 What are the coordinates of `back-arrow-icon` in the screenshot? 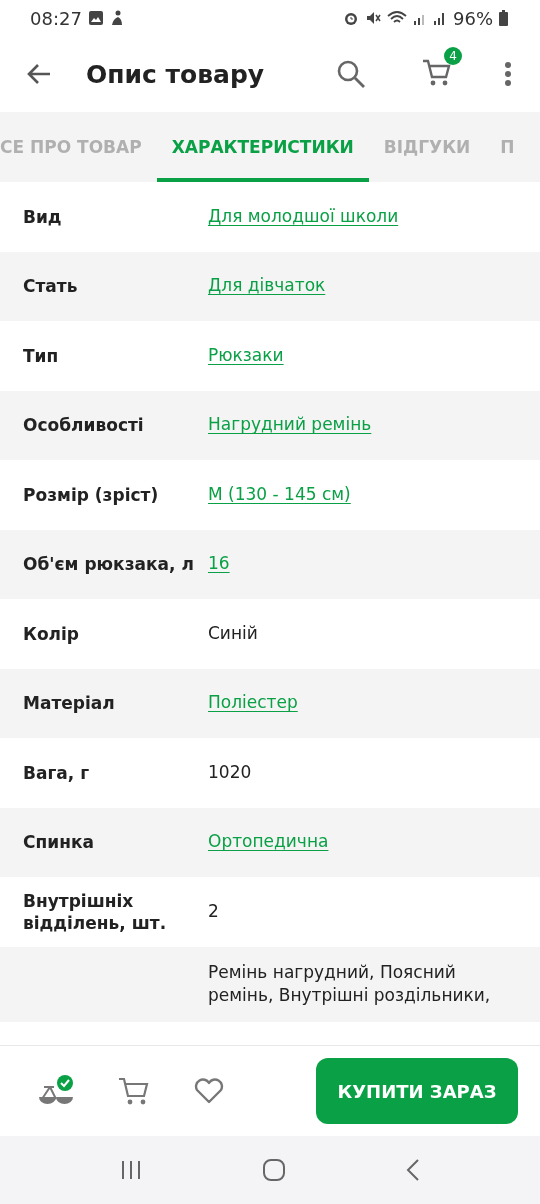 It's located at (39, 74).